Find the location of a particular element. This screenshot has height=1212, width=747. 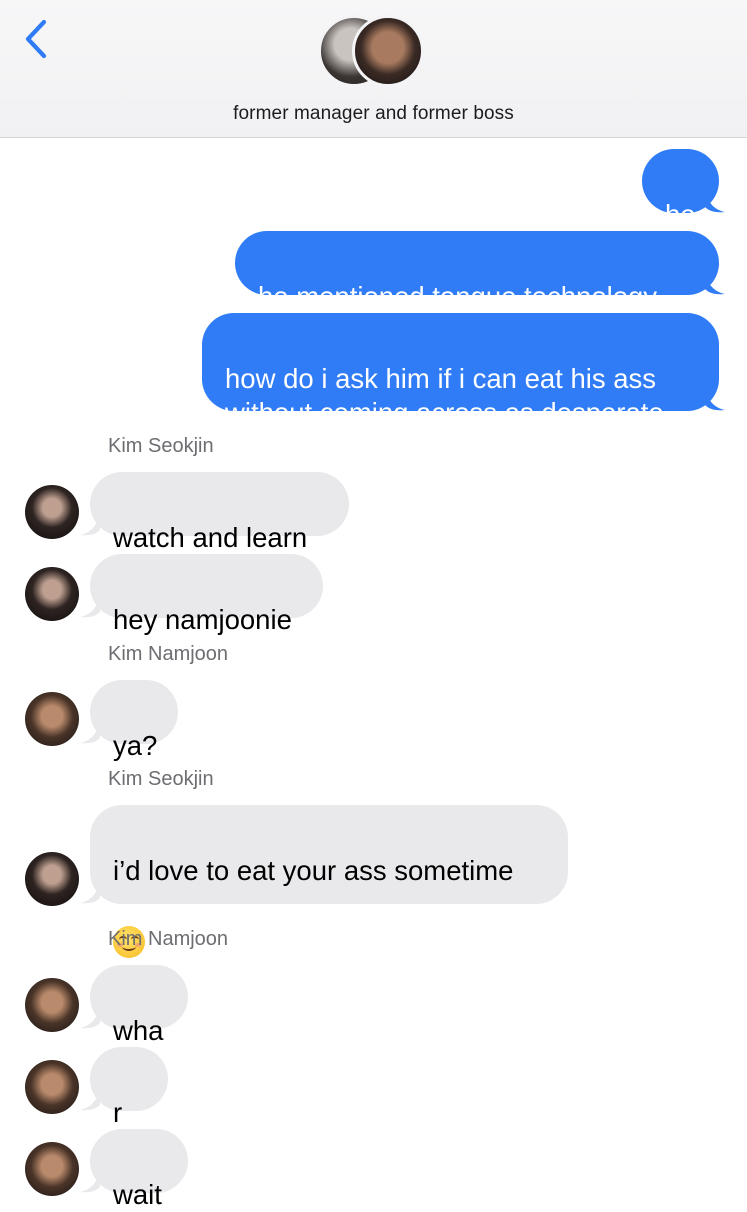

back-button is located at coordinates (37, 39).